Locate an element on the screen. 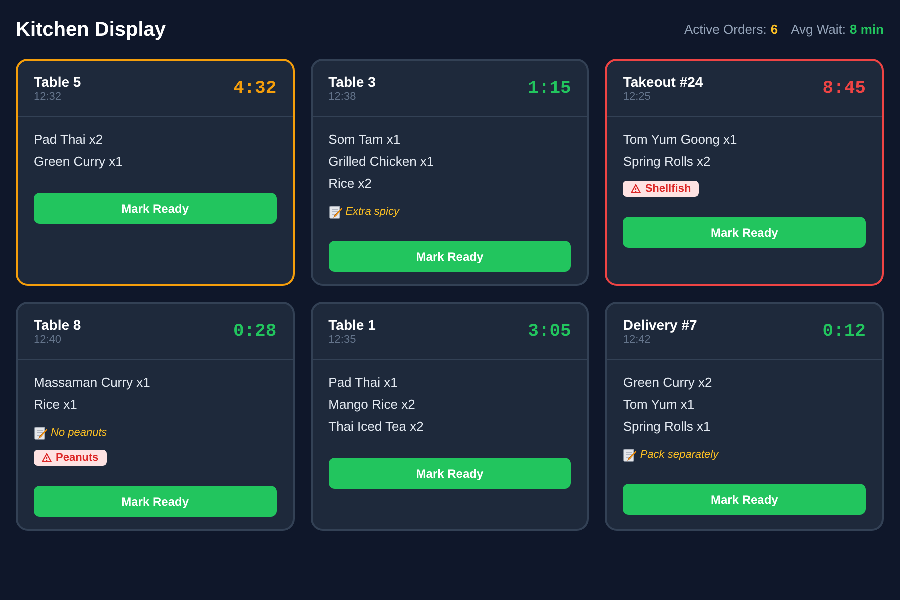  elapsed-timer: 0:28 is located at coordinates (255, 331).